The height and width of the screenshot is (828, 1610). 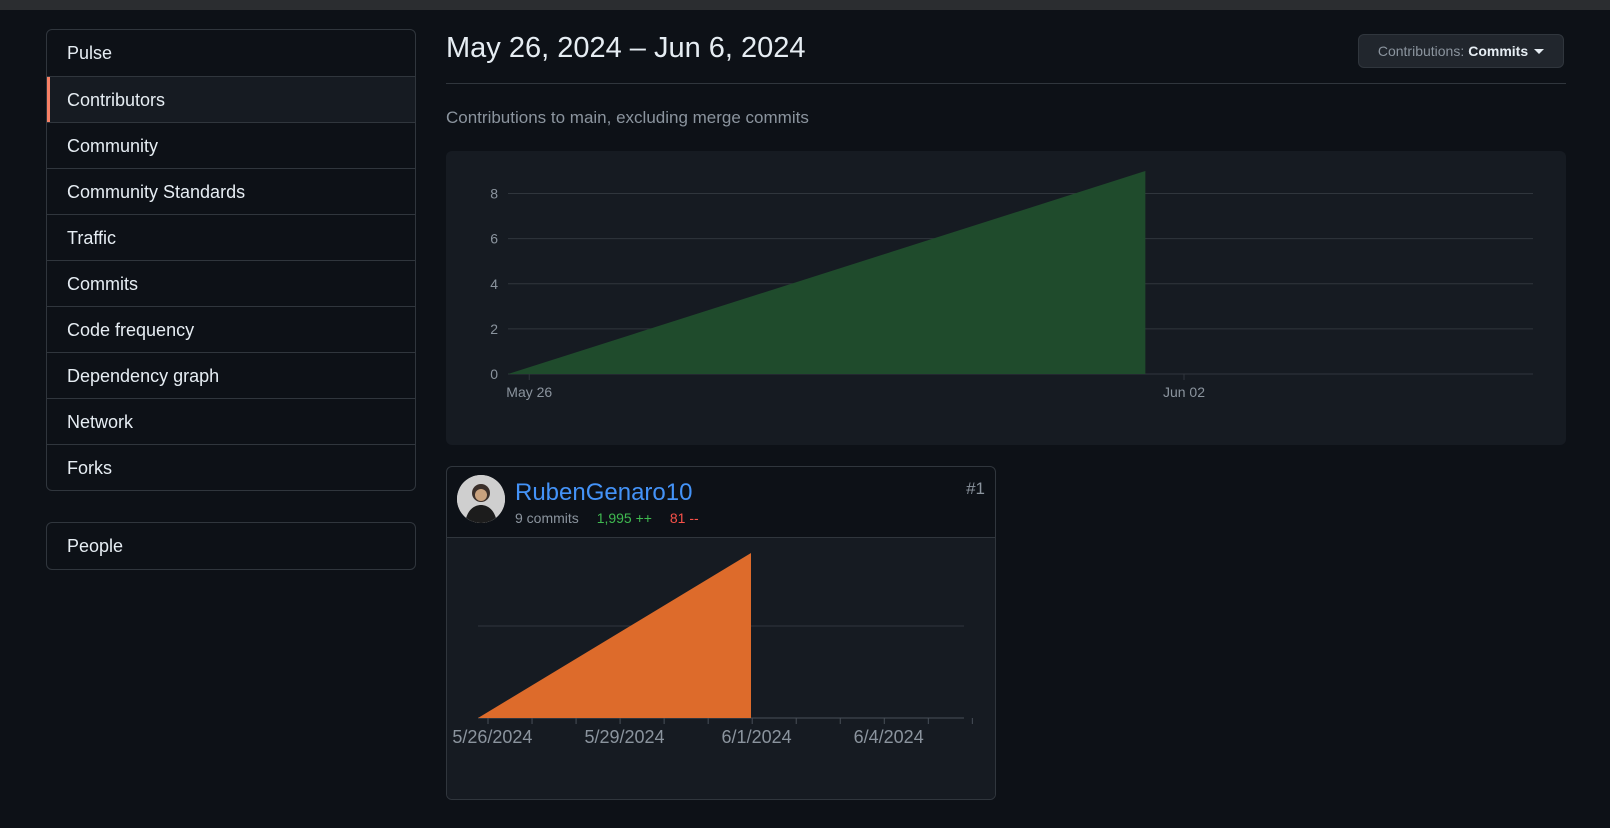 What do you see at coordinates (100, 422) in the screenshot?
I see `sidebar-item-label: Network` at bounding box center [100, 422].